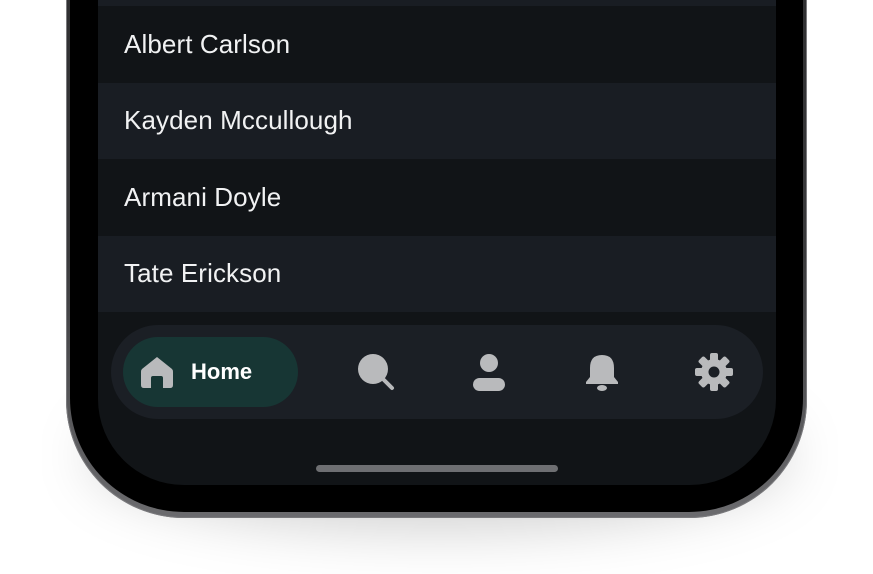 This screenshot has width=873, height=574. I want to click on bell-icon, so click(602, 372).